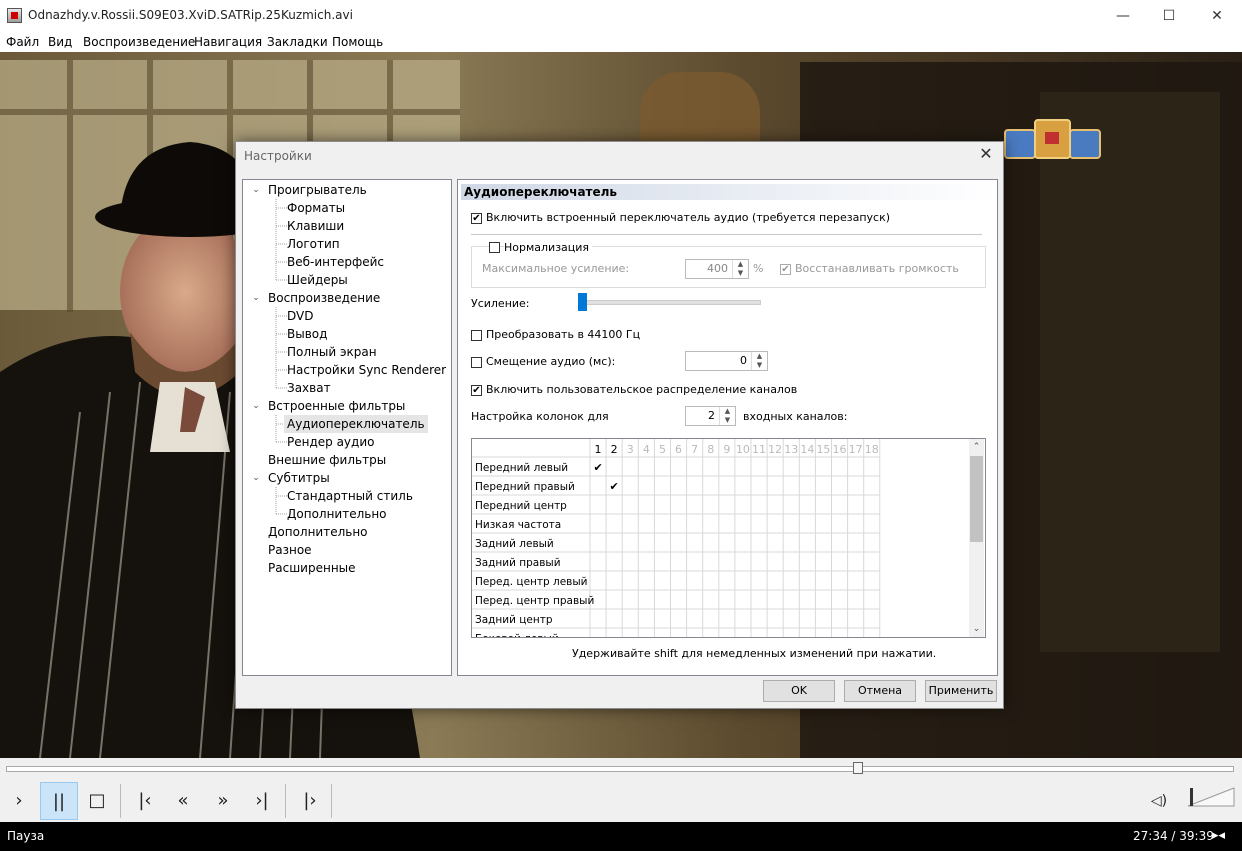  What do you see at coordinates (476, 390) in the screenshot?
I see `custom-channels-checkbox: ✔` at bounding box center [476, 390].